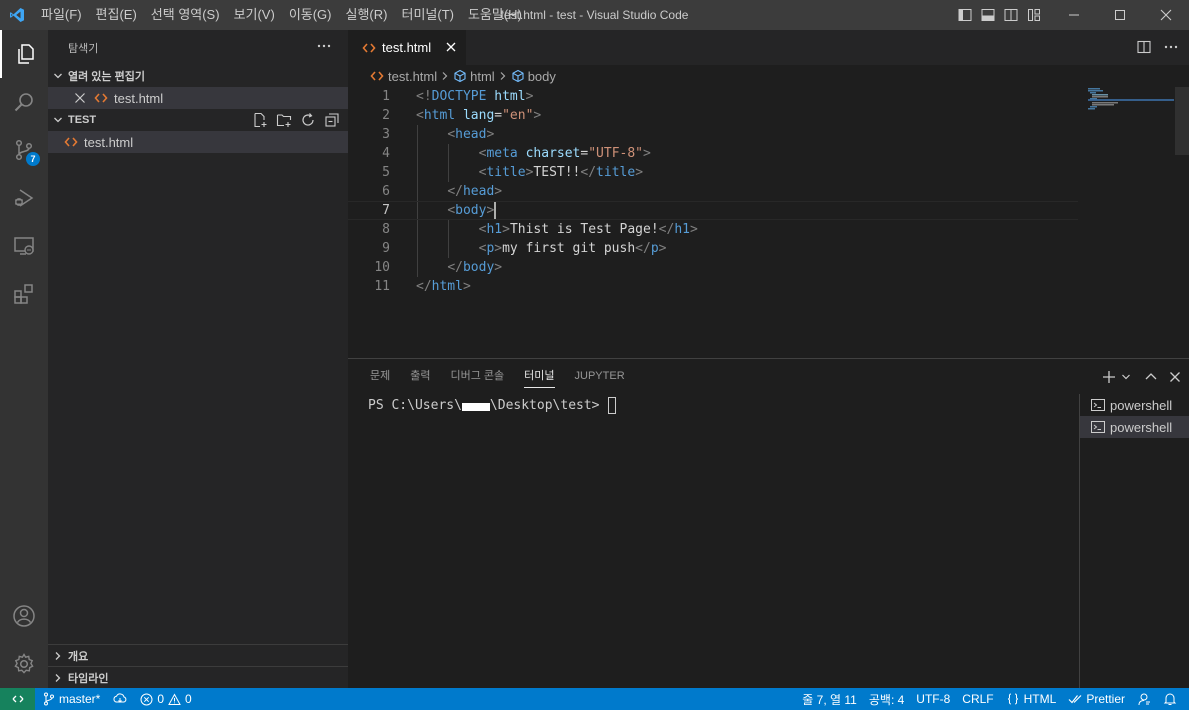 This screenshot has width=1189, height=710. Describe the element at coordinates (427, 15) in the screenshot. I see `menu-terminal: 터미널(T)` at that location.